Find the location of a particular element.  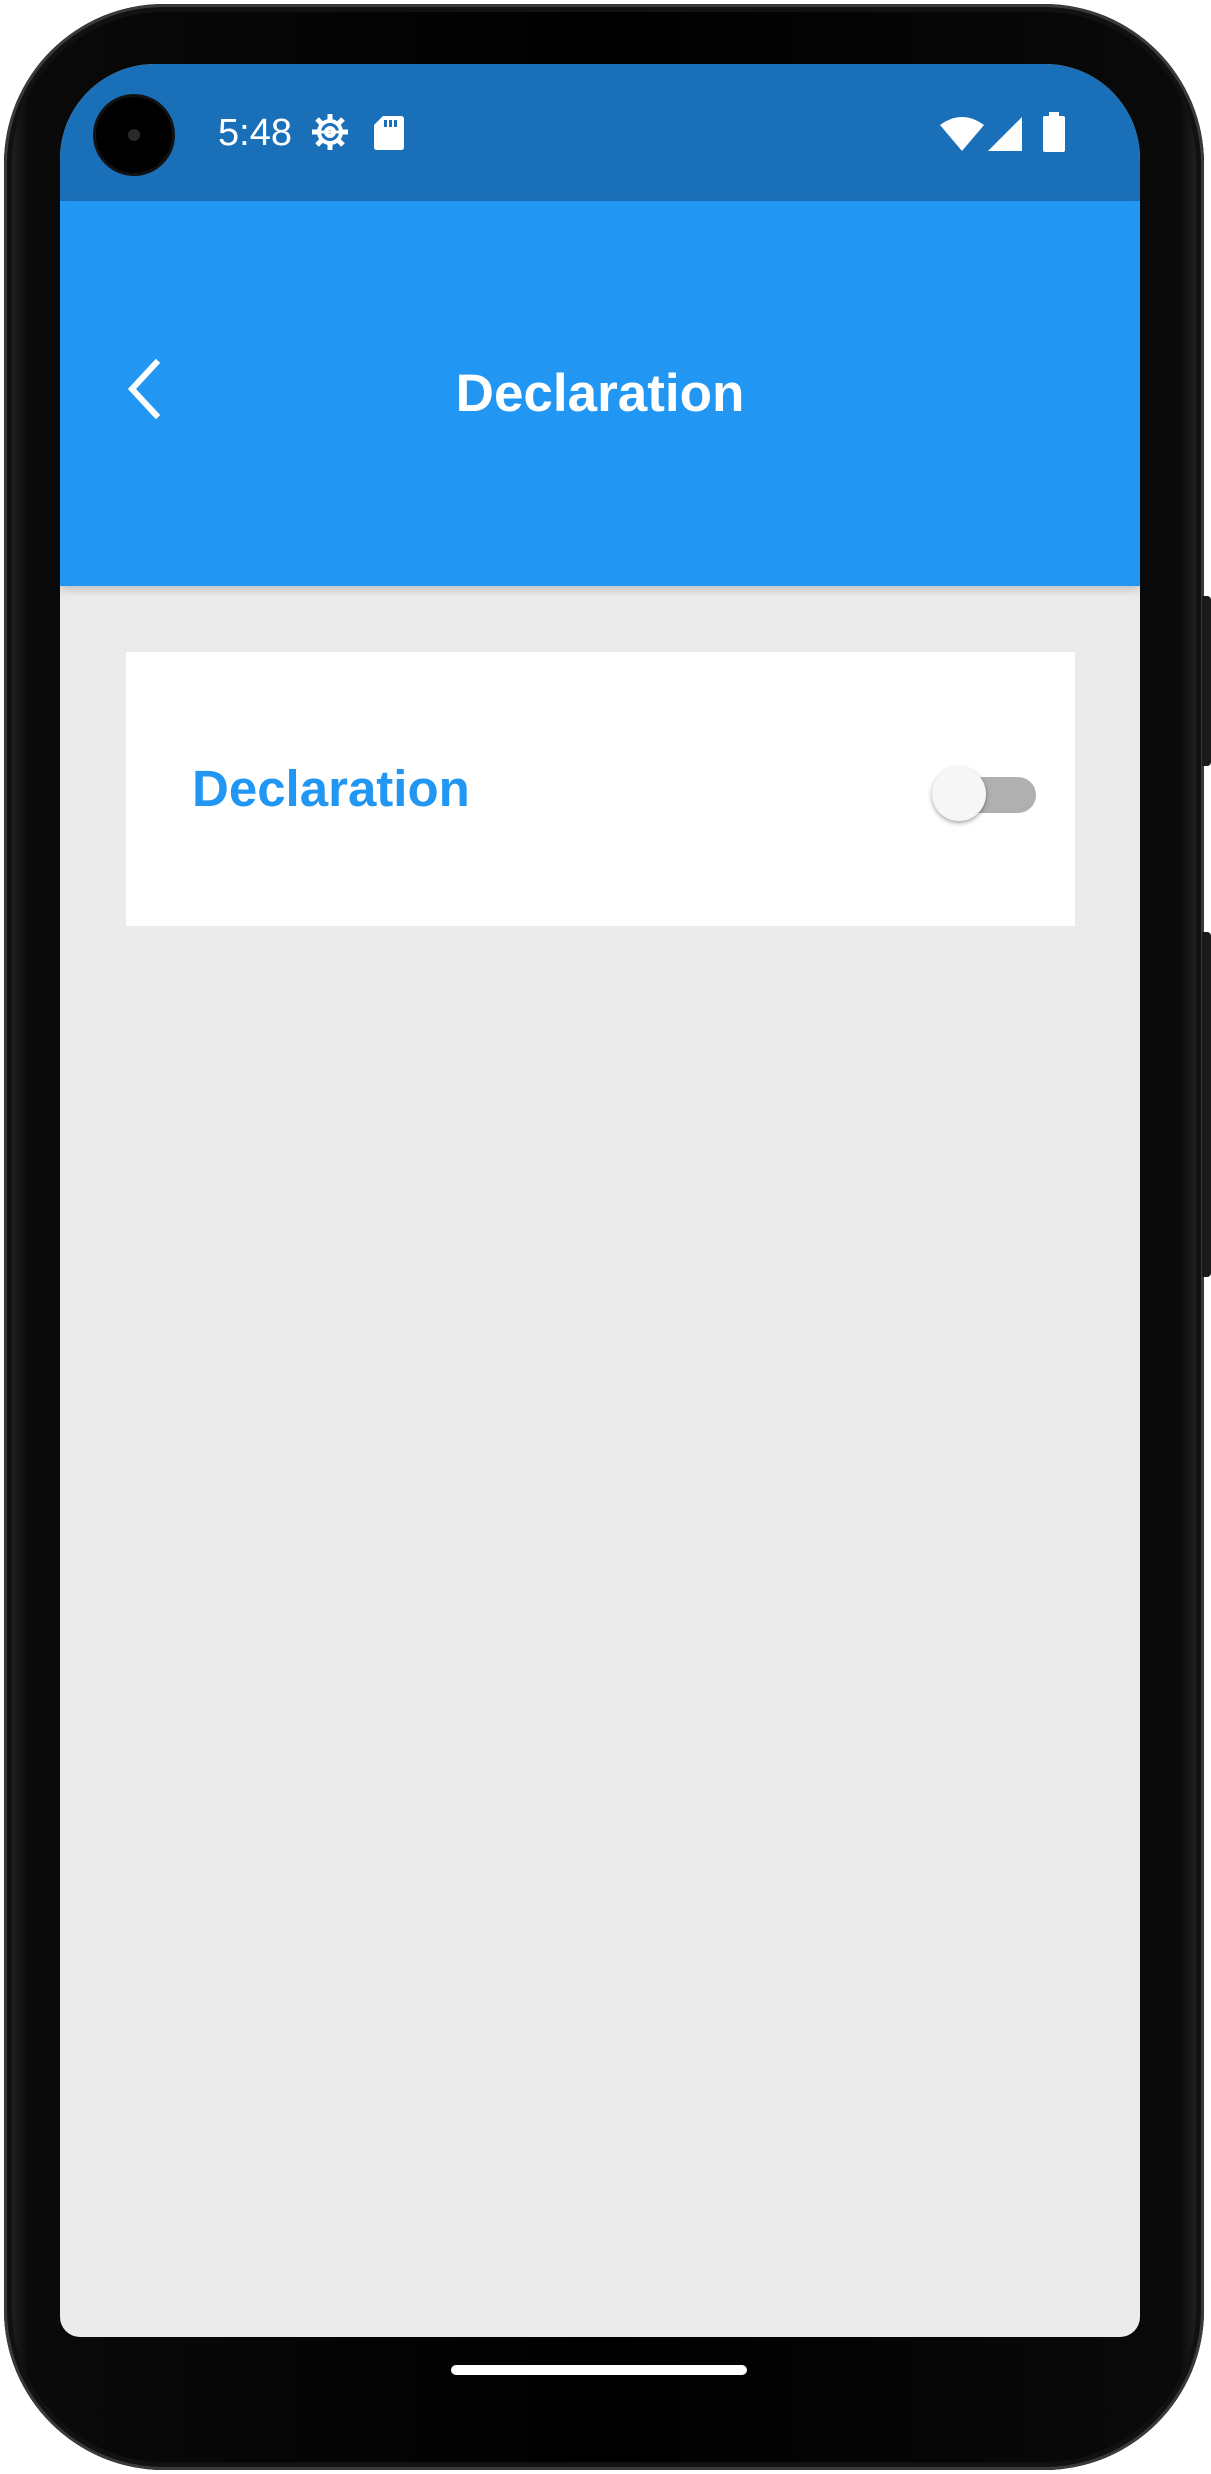

toggle-thumb is located at coordinates (959, 794).